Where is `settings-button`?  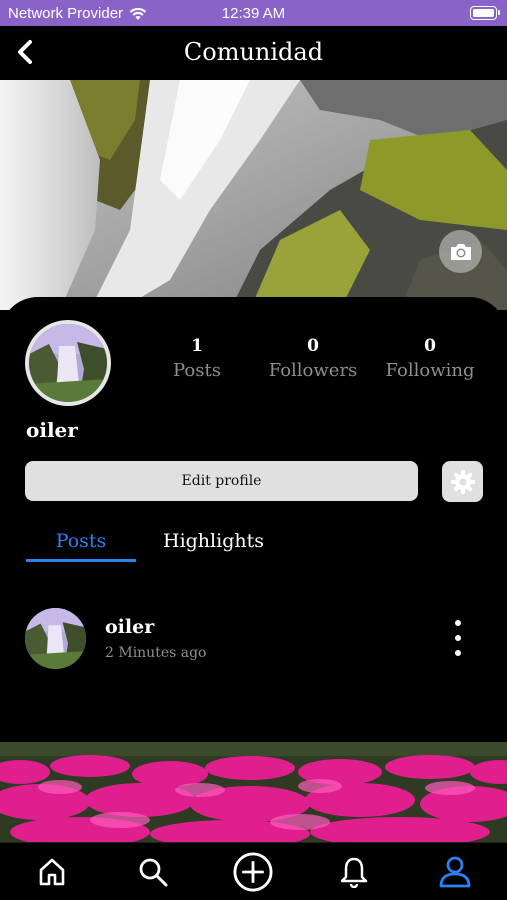 settings-button is located at coordinates (462, 481).